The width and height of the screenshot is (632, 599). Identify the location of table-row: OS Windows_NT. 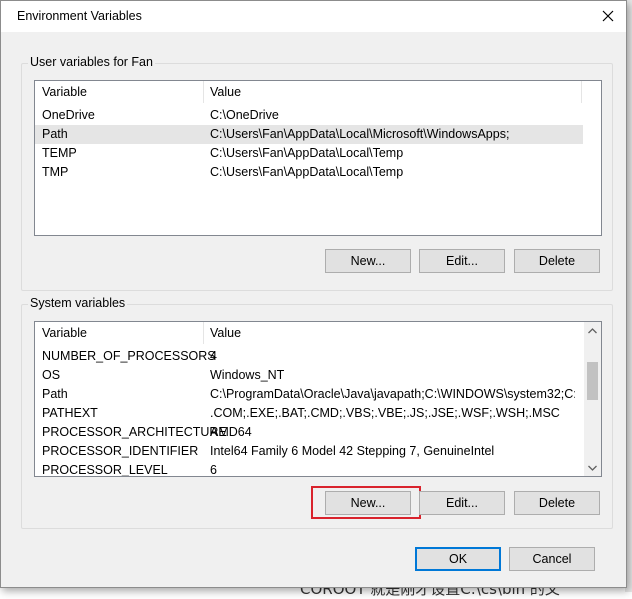
(309, 375).